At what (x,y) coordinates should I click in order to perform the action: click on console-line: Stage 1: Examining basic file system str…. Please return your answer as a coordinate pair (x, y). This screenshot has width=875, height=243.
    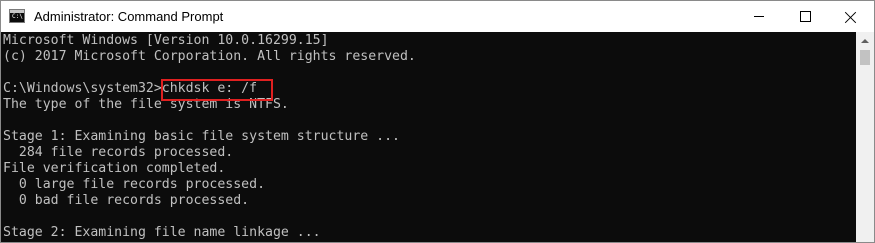
    Looking at the image, I should click on (201, 136).